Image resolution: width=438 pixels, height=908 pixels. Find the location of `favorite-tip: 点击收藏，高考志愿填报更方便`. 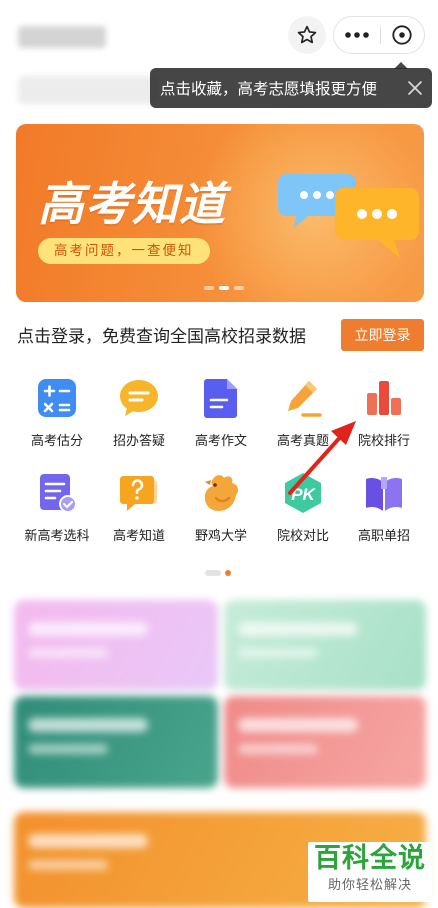

favorite-tip: 点击收藏，高考志愿填报更方便 is located at coordinates (291, 88).